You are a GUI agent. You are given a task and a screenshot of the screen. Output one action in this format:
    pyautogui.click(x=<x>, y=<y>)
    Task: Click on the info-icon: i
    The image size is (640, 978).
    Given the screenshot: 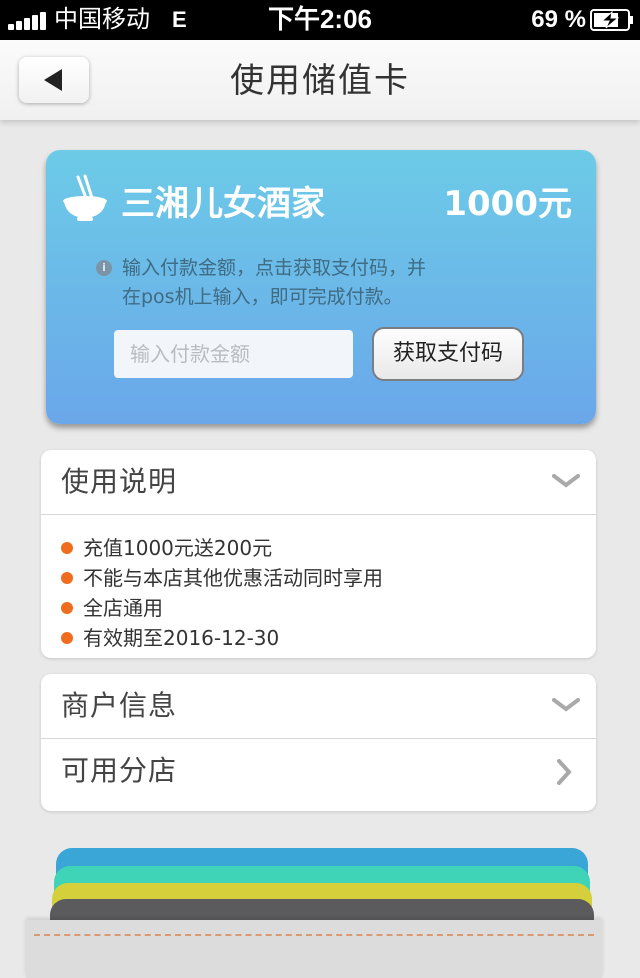 What is the action you would take?
    pyautogui.click(x=104, y=268)
    